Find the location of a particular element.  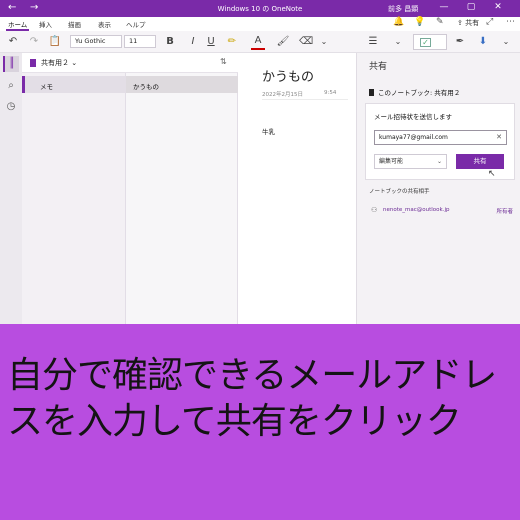

caption-line-1: 自分で確認できるメールアドレ is located at coordinates (252, 375).